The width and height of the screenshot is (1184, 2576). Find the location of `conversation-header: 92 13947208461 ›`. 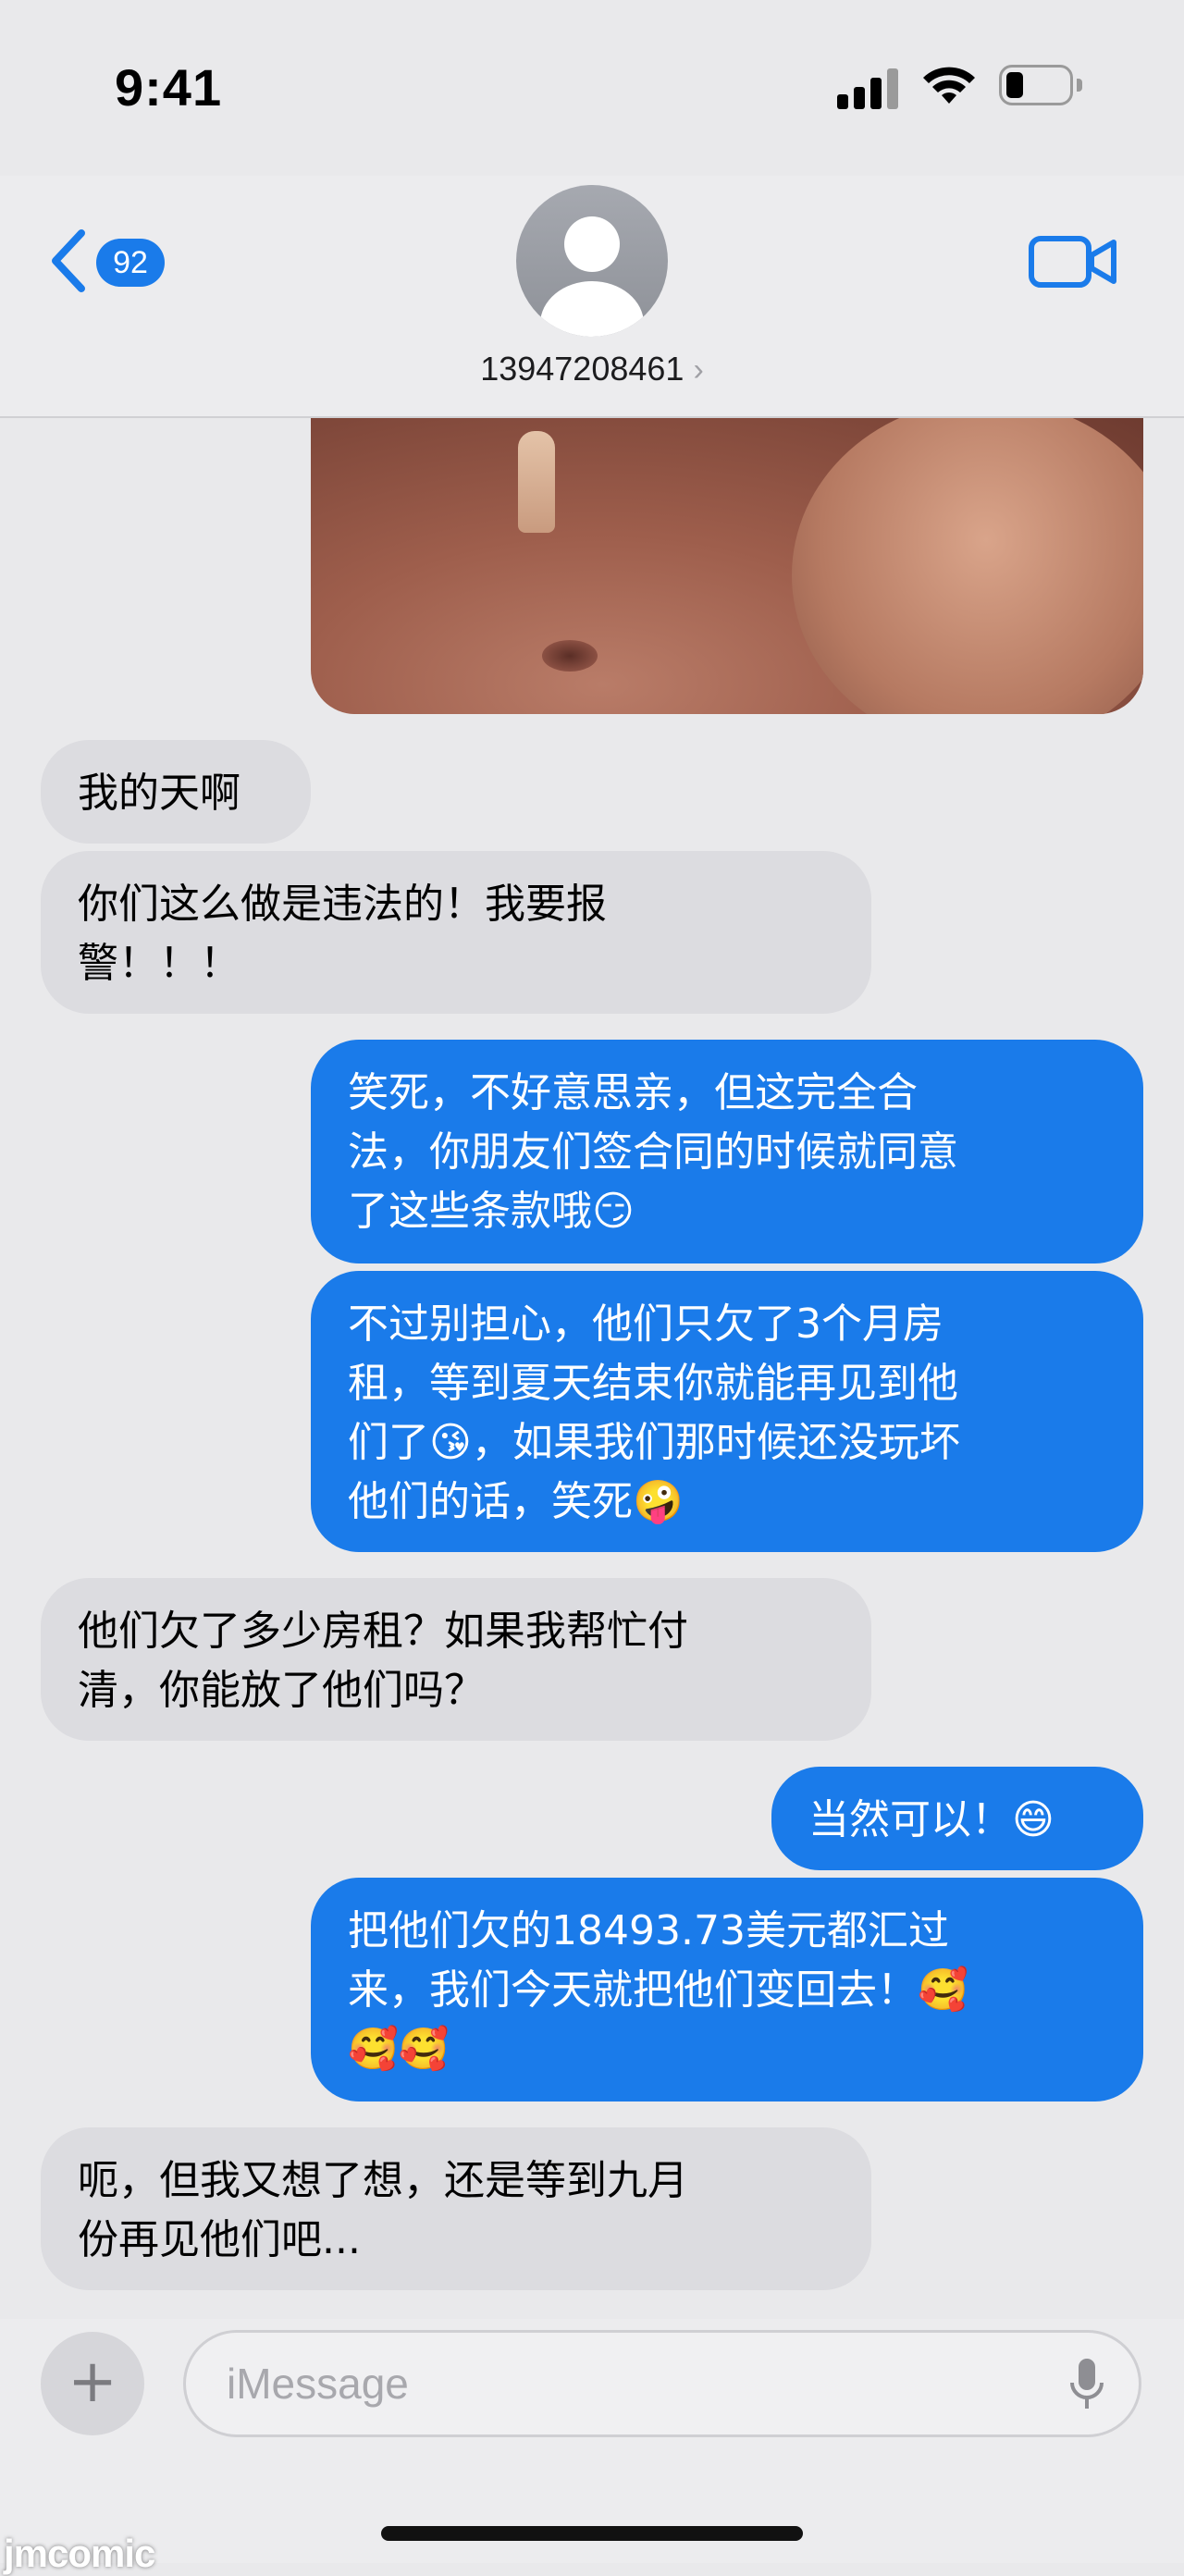

conversation-header: 92 13947208461 › is located at coordinates (592, 297).